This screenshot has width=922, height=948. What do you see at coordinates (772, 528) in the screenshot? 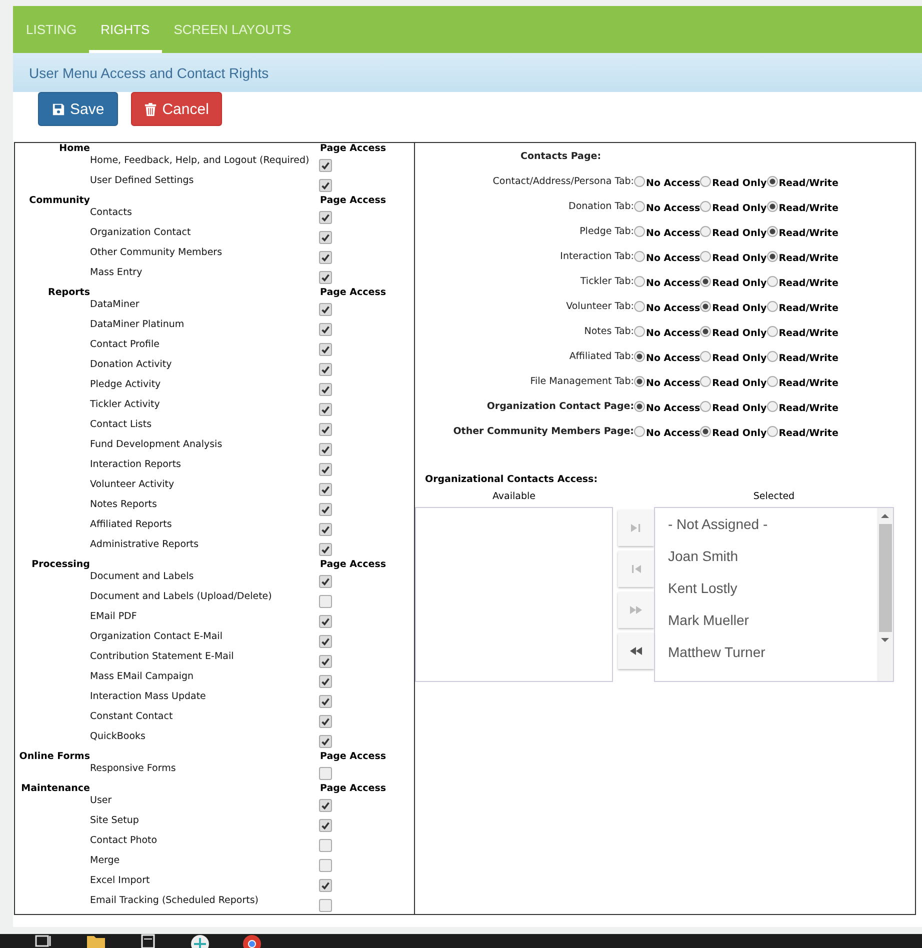
I see `list-item: - Not Assigned -` at bounding box center [772, 528].